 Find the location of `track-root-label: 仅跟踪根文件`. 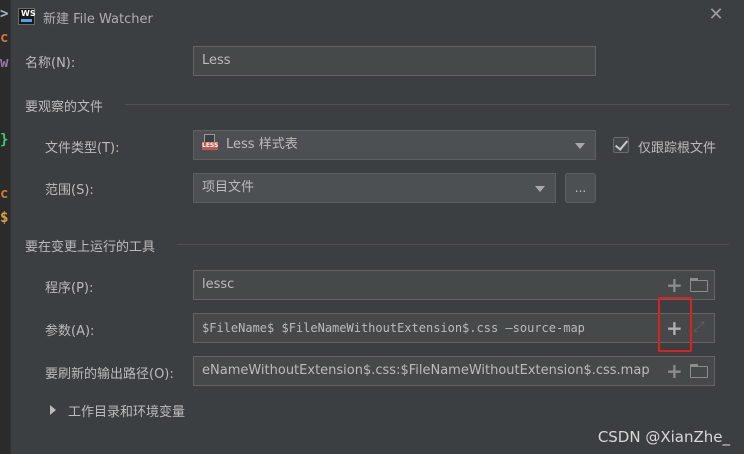

track-root-label: 仅跟踪根文件 is located at coordinates (677, 148).